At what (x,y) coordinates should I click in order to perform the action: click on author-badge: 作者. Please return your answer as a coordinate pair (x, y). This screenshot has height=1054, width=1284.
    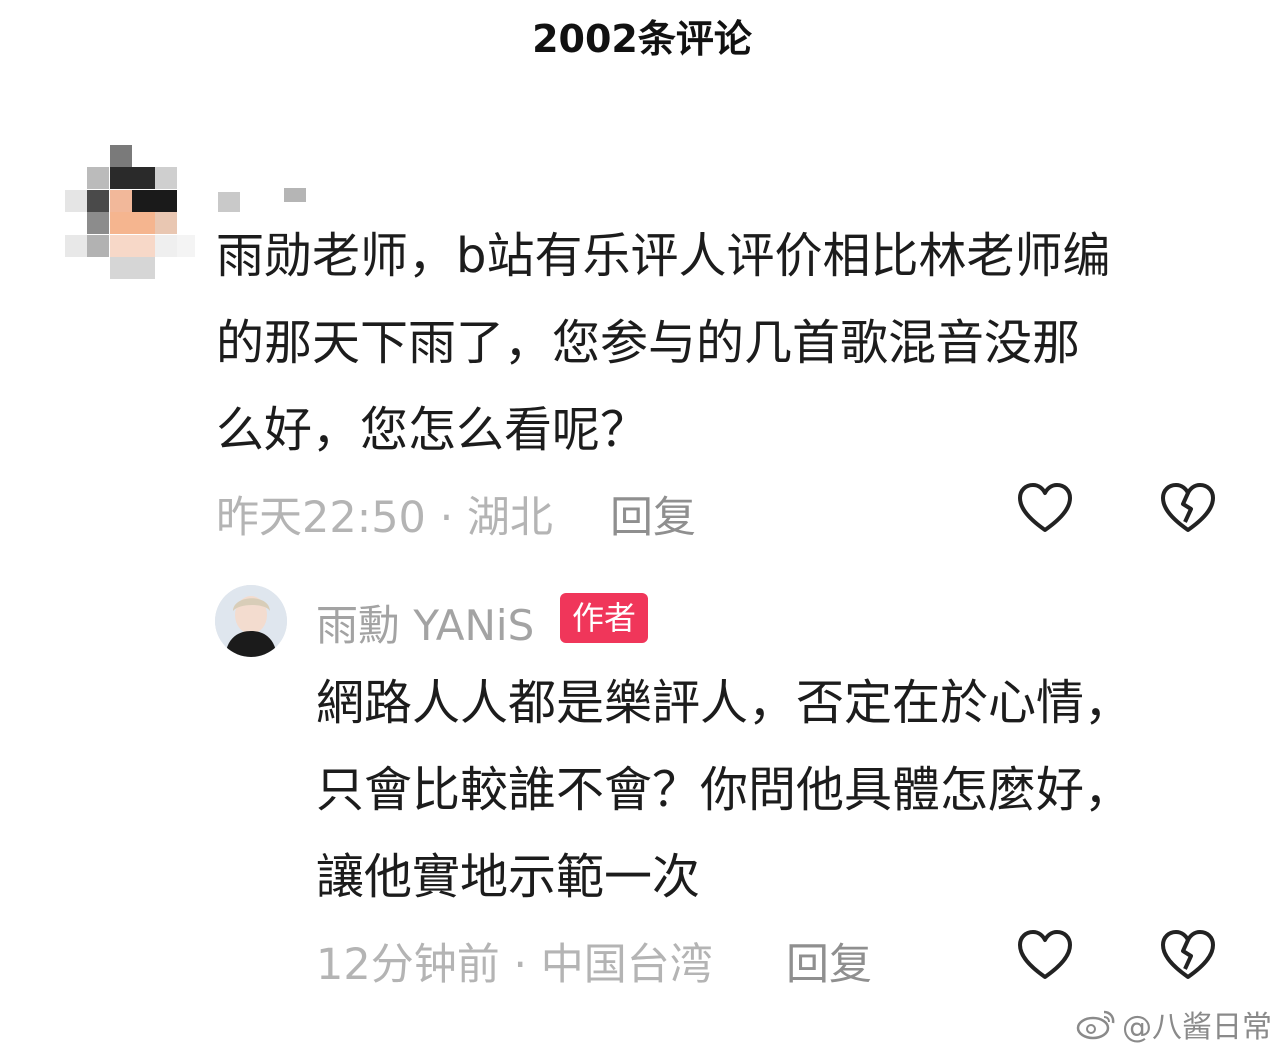
    Looking at the image, I should click on (604, 618).